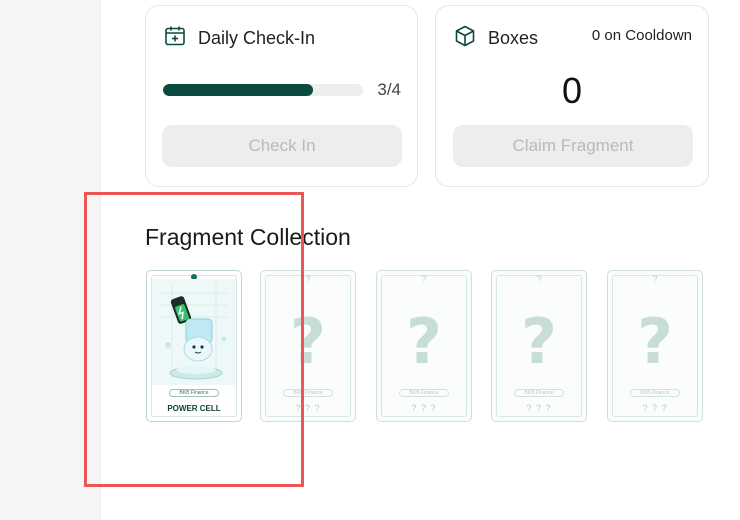 The width and height of the screenshot is (740, 520). I want to click on daily-checkin-card: Daily Check-In 3/4 Check In, so click(281, 96).